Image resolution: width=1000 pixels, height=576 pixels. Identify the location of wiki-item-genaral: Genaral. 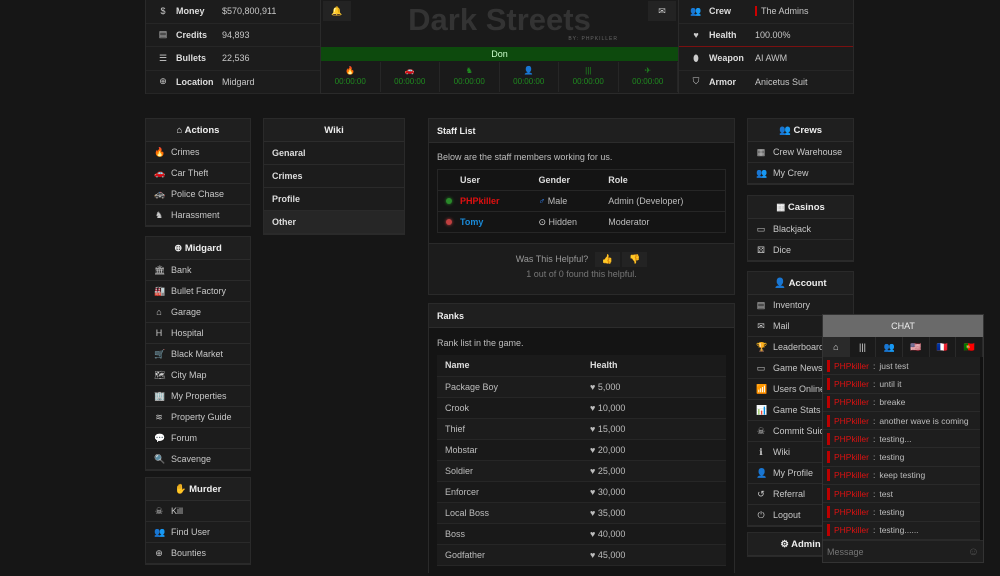
(334, 153).